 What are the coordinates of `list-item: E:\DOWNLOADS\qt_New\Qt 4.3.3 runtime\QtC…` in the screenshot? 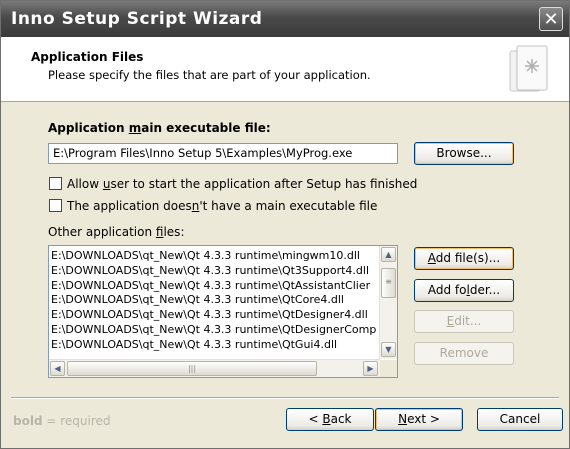 It's located at (214, 299).